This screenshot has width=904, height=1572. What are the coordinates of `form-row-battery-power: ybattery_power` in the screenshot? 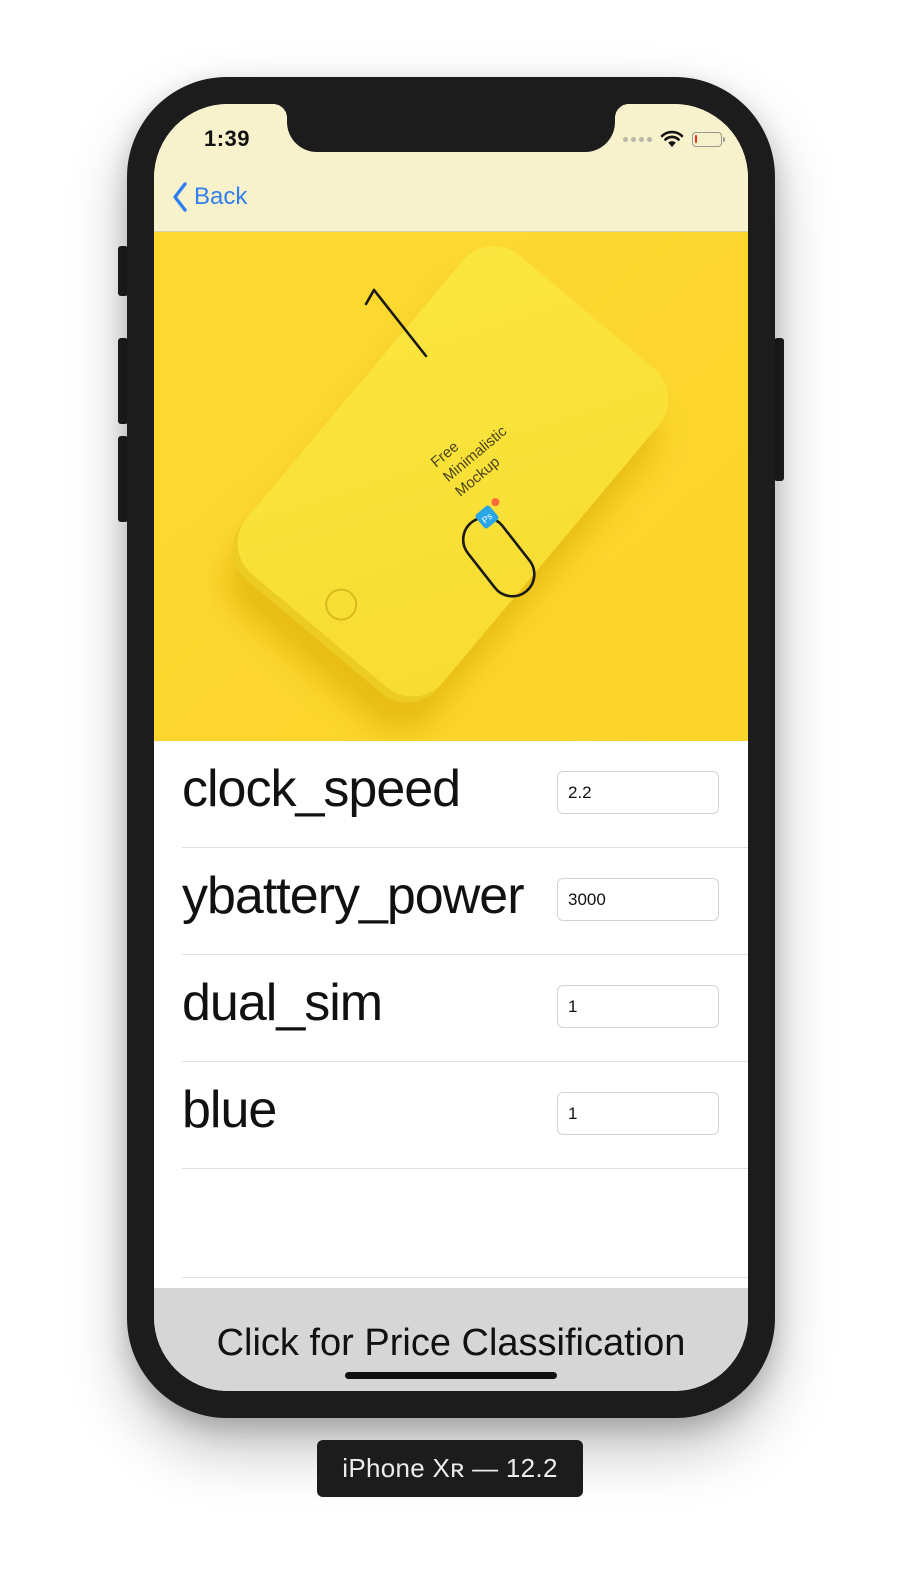 It's located at (465, 901).